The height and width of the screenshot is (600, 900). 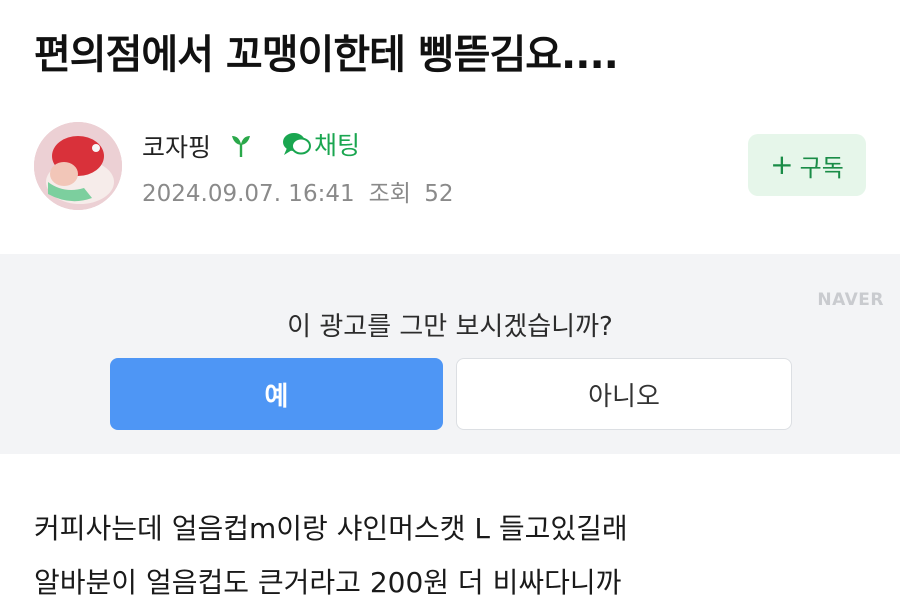 I want to click on post-date: 2024.09.07. 16:41, so click(x=248, y=194).